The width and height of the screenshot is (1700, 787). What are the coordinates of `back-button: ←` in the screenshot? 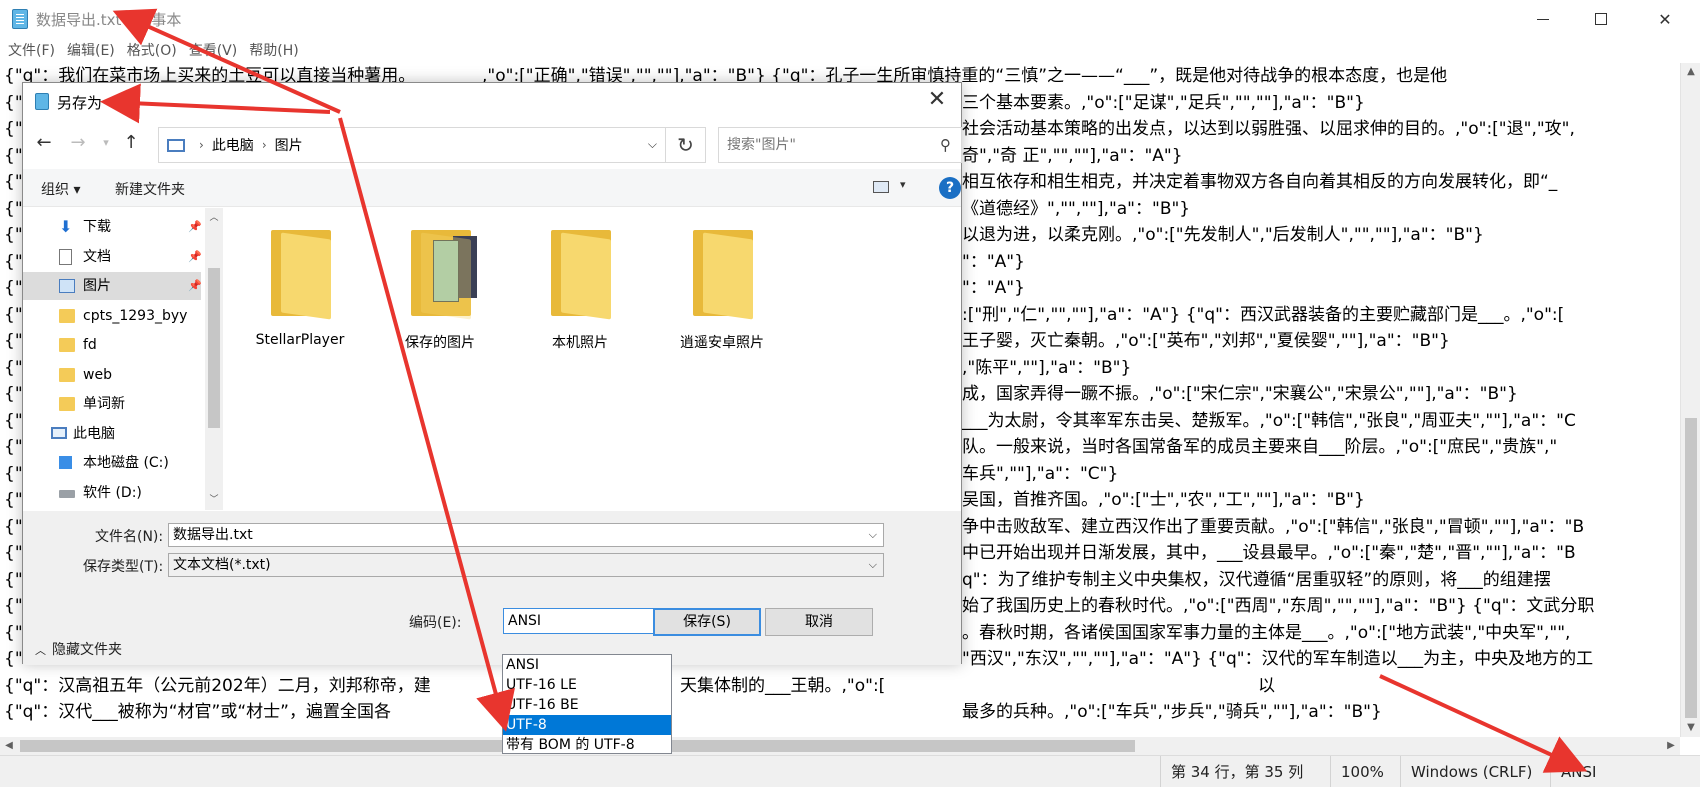 It's located at (44, 143).